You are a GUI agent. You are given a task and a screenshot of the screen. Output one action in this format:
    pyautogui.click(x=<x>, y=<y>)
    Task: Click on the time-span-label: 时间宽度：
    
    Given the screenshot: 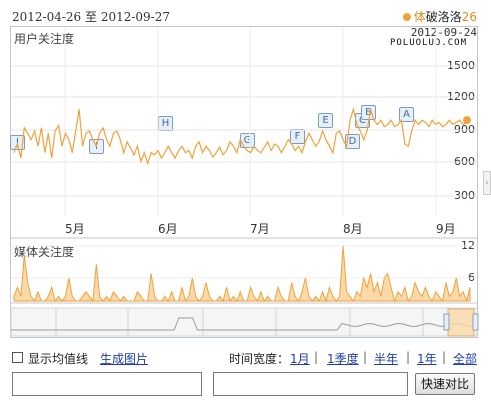 What is the action you would take?
    pyautogui.click(x=259, y=359)
    